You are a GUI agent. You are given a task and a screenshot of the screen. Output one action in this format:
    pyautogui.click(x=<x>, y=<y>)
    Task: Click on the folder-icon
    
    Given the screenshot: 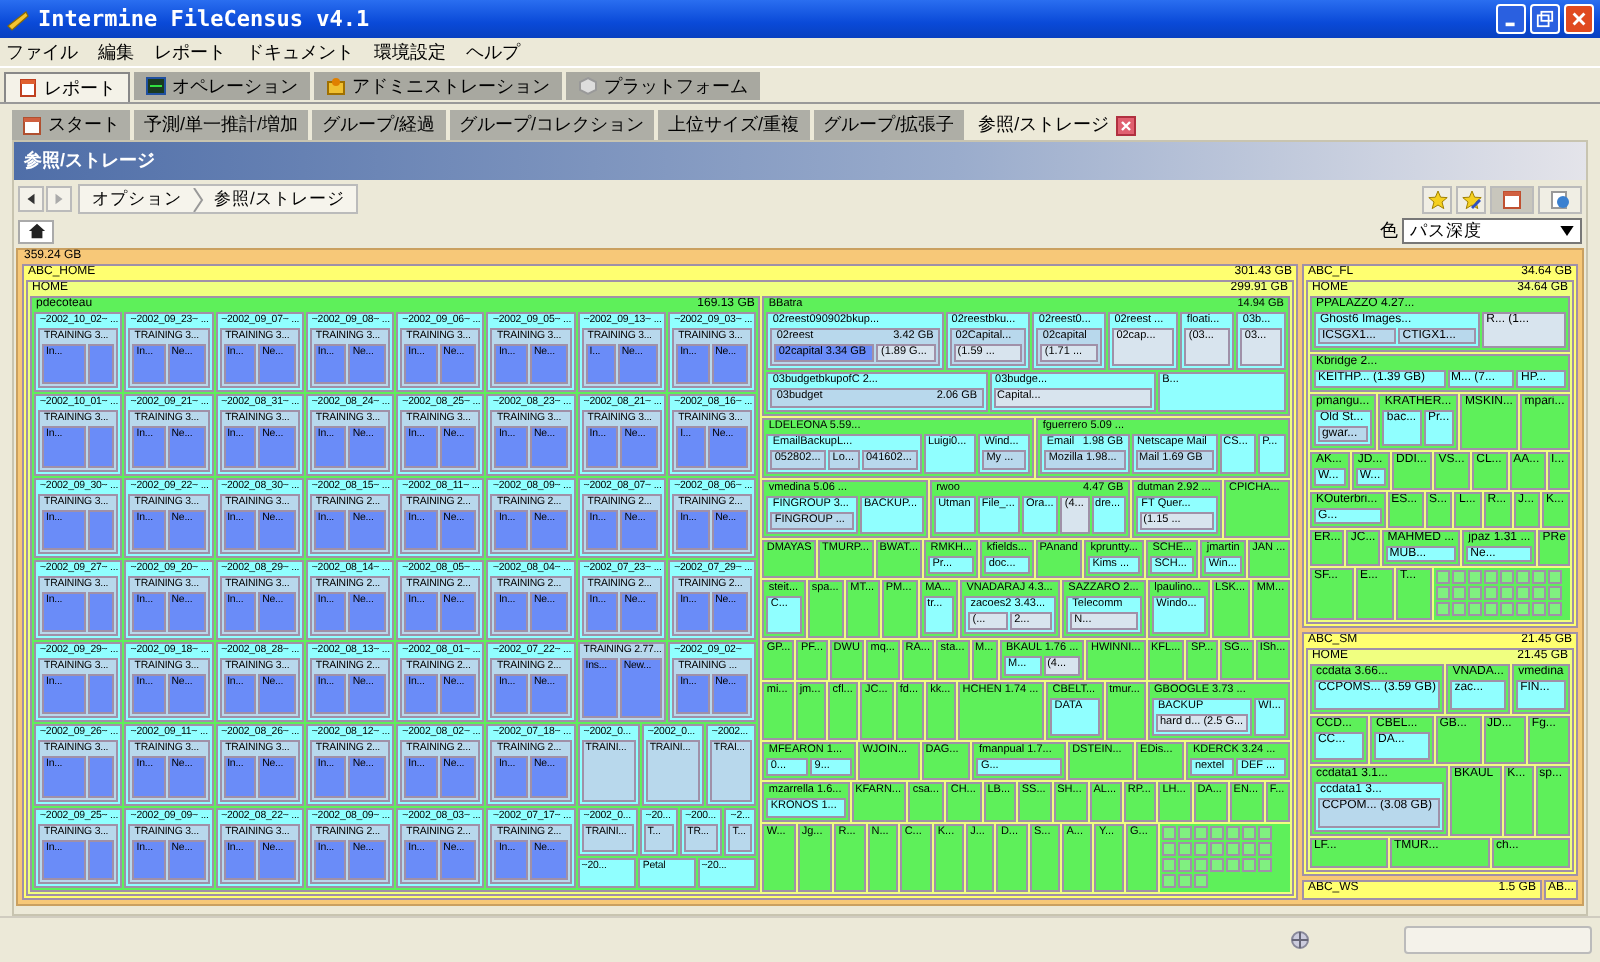 What is the action you would take?
    pyautogui.click(x=336, y=86)
    